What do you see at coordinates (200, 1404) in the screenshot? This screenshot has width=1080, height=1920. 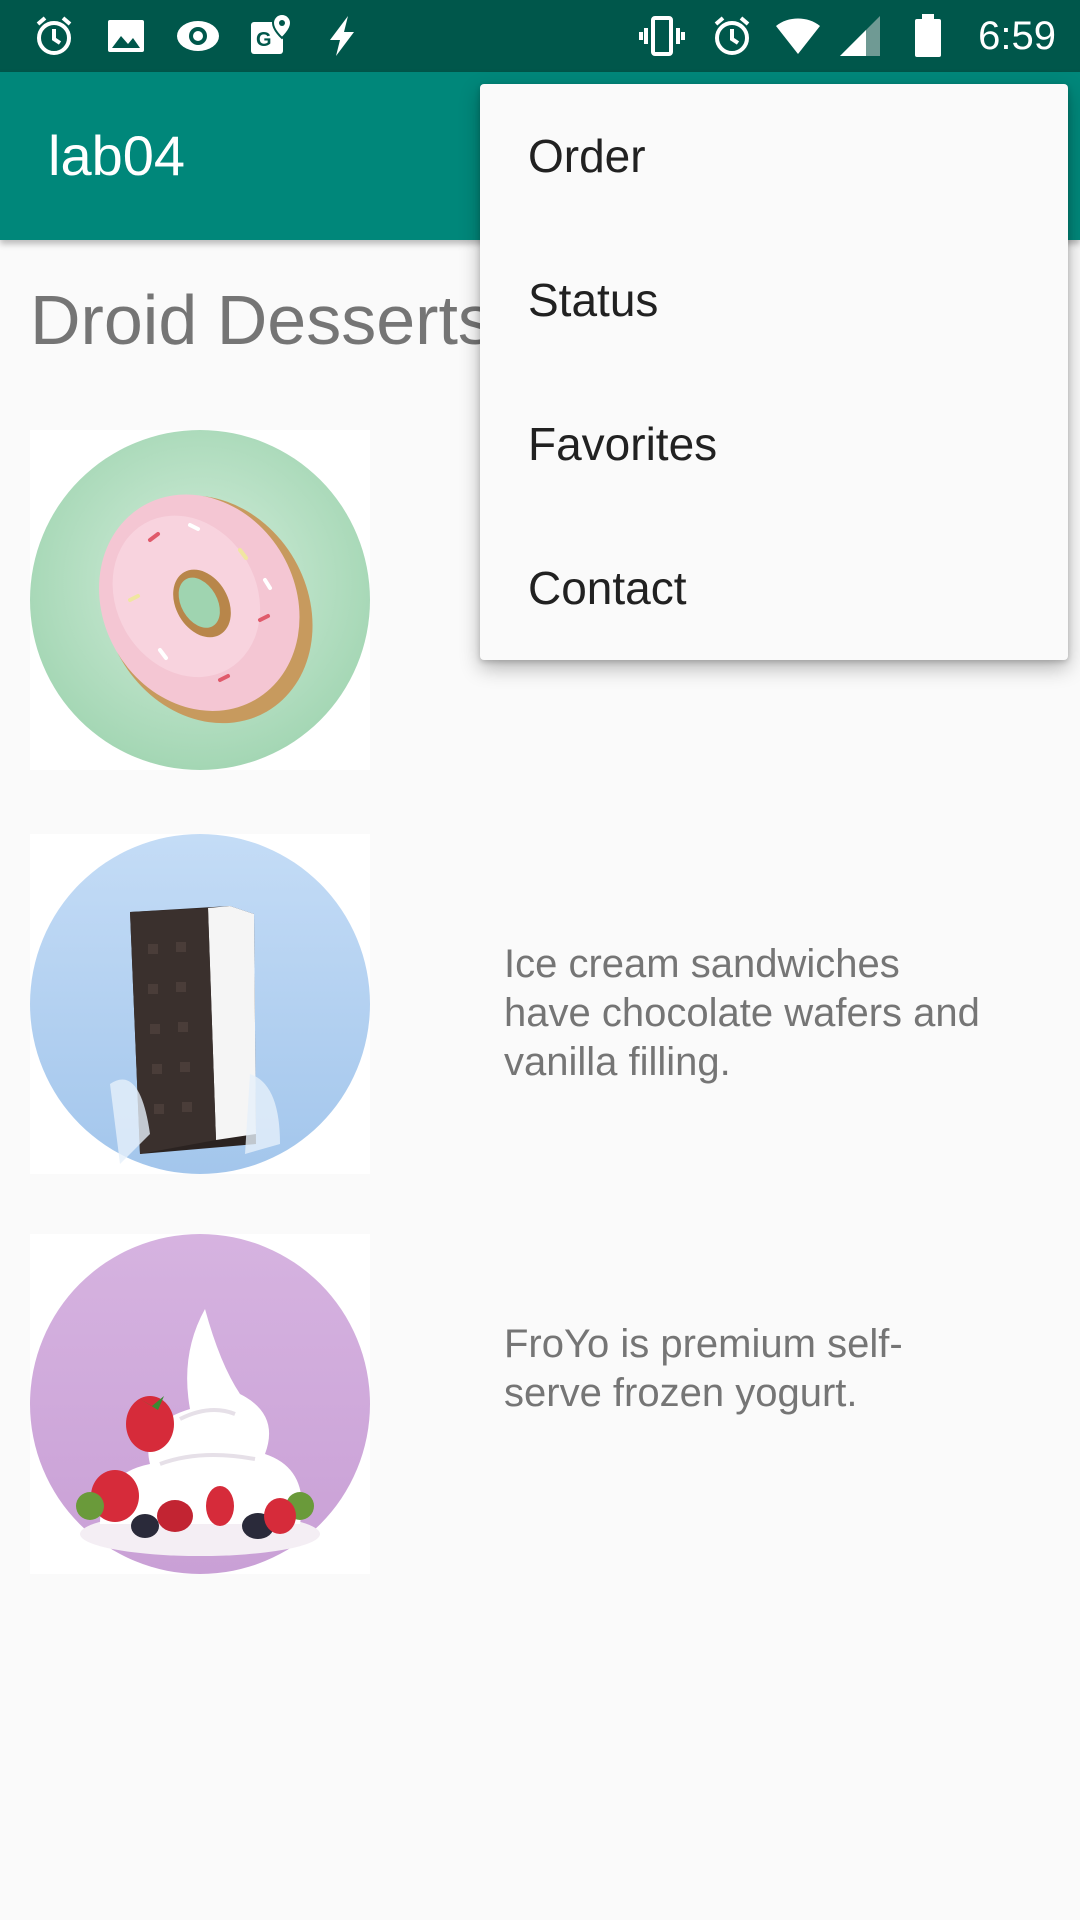 I see `froyo-image` at bounding box center [200, 1404].